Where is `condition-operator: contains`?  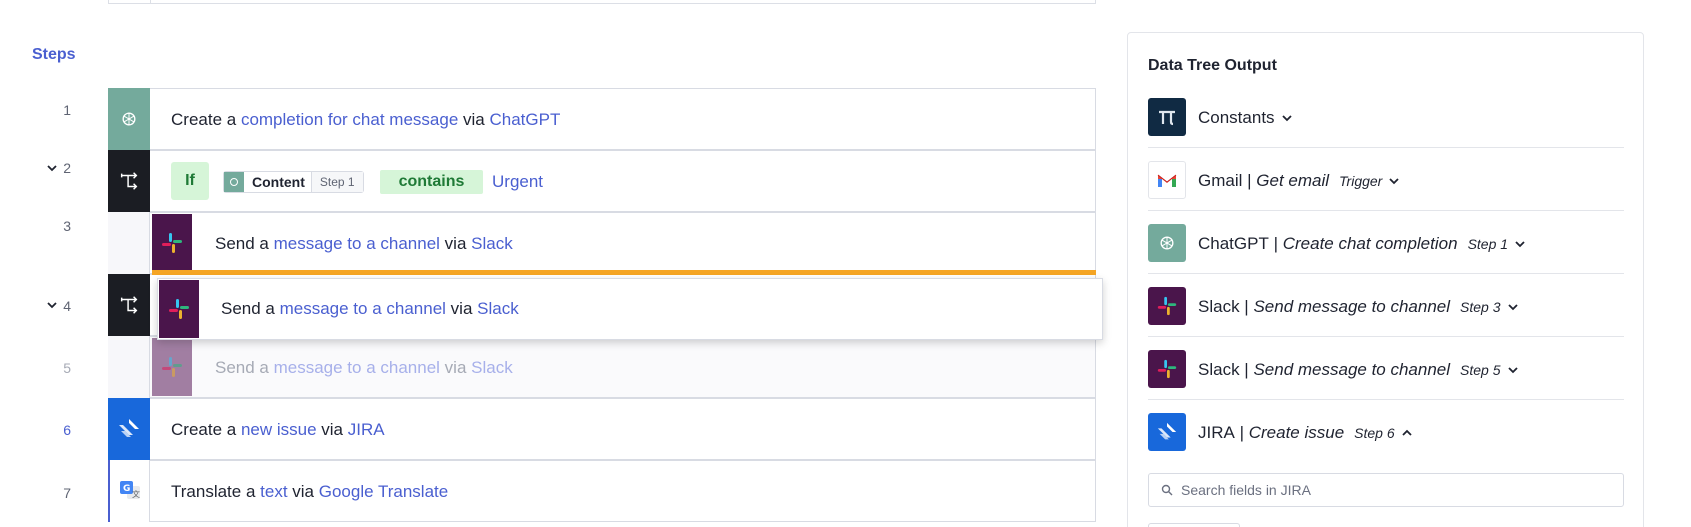
condition-operator: contains is located at coordinates (431, 182).